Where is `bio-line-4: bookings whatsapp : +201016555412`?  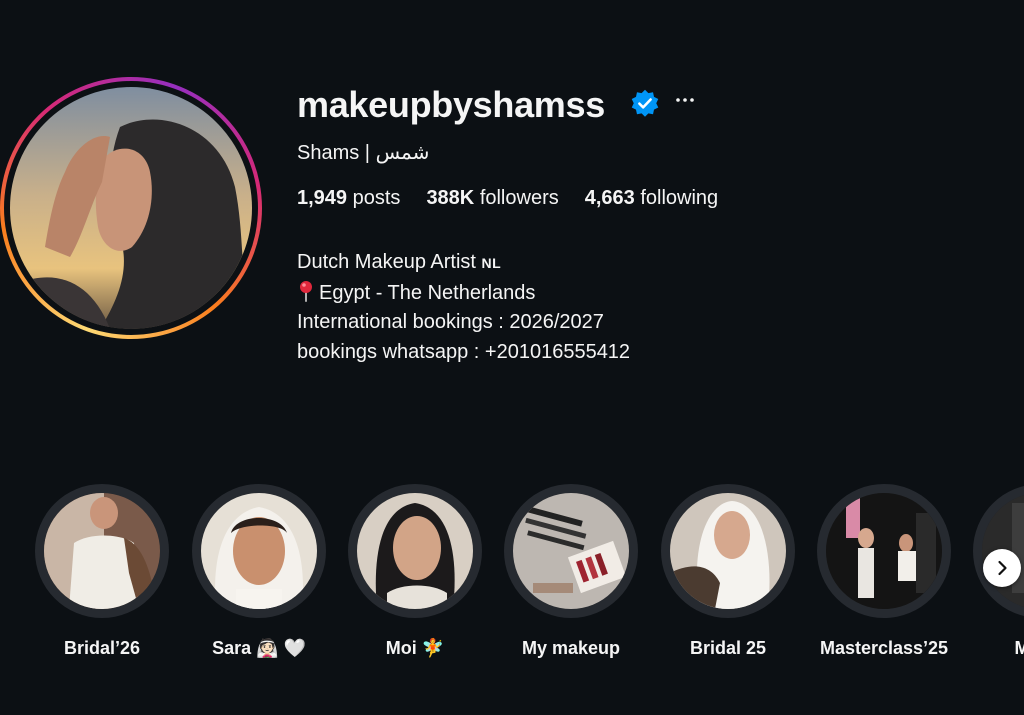 bio-line-4: bookings whatsapp : +201016555412 is located at coordinates (464, 351).